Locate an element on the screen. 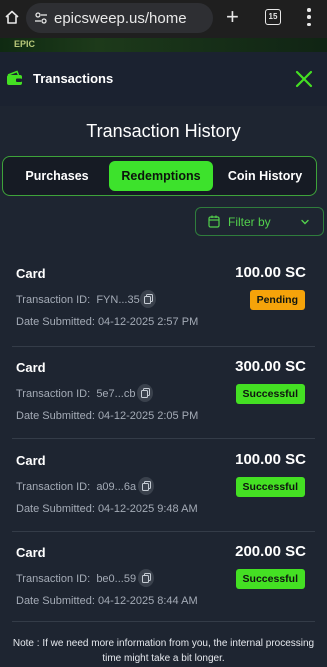 The image size is (327, 667). plus-icon: + is located at coordinates (232, 16).